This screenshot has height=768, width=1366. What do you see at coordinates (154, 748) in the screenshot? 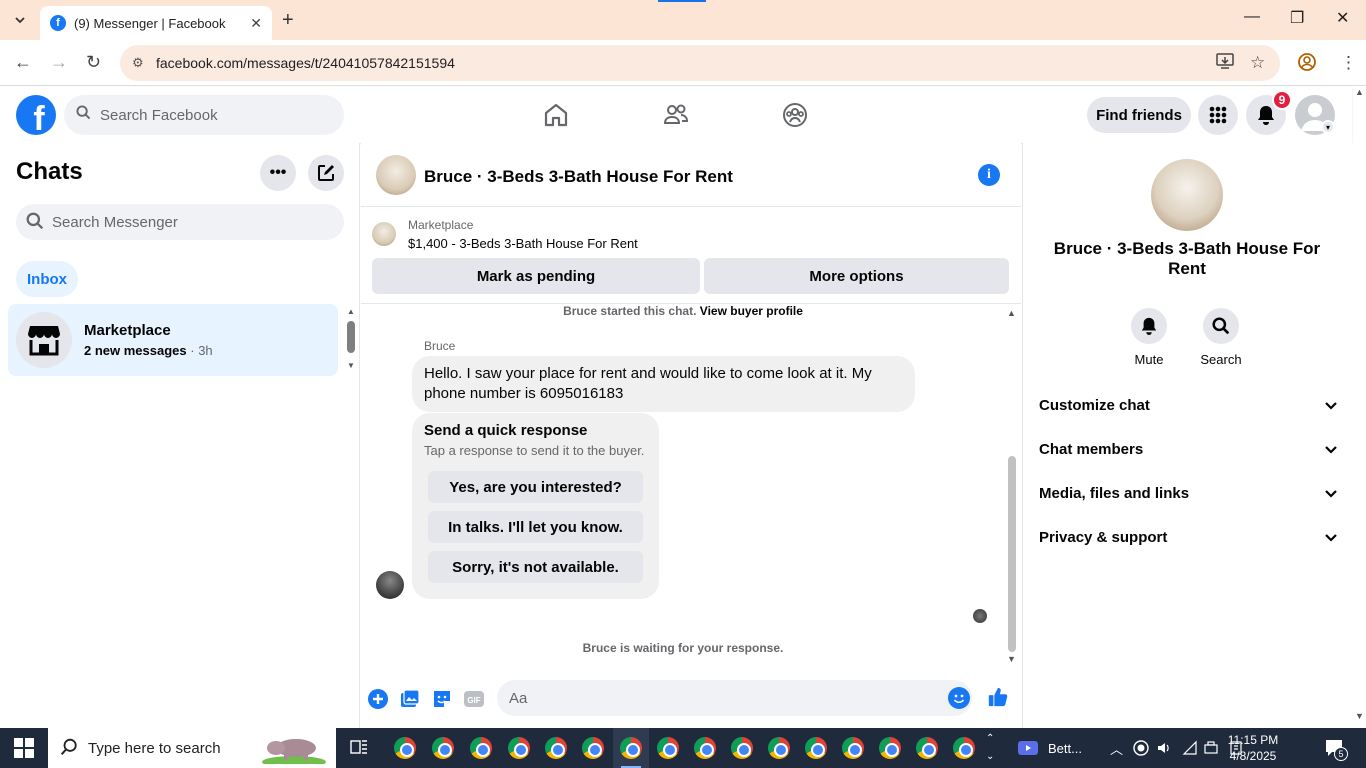
I see `taskbar-search-placeholder: Type here to search` at bounding box center [154, 748].